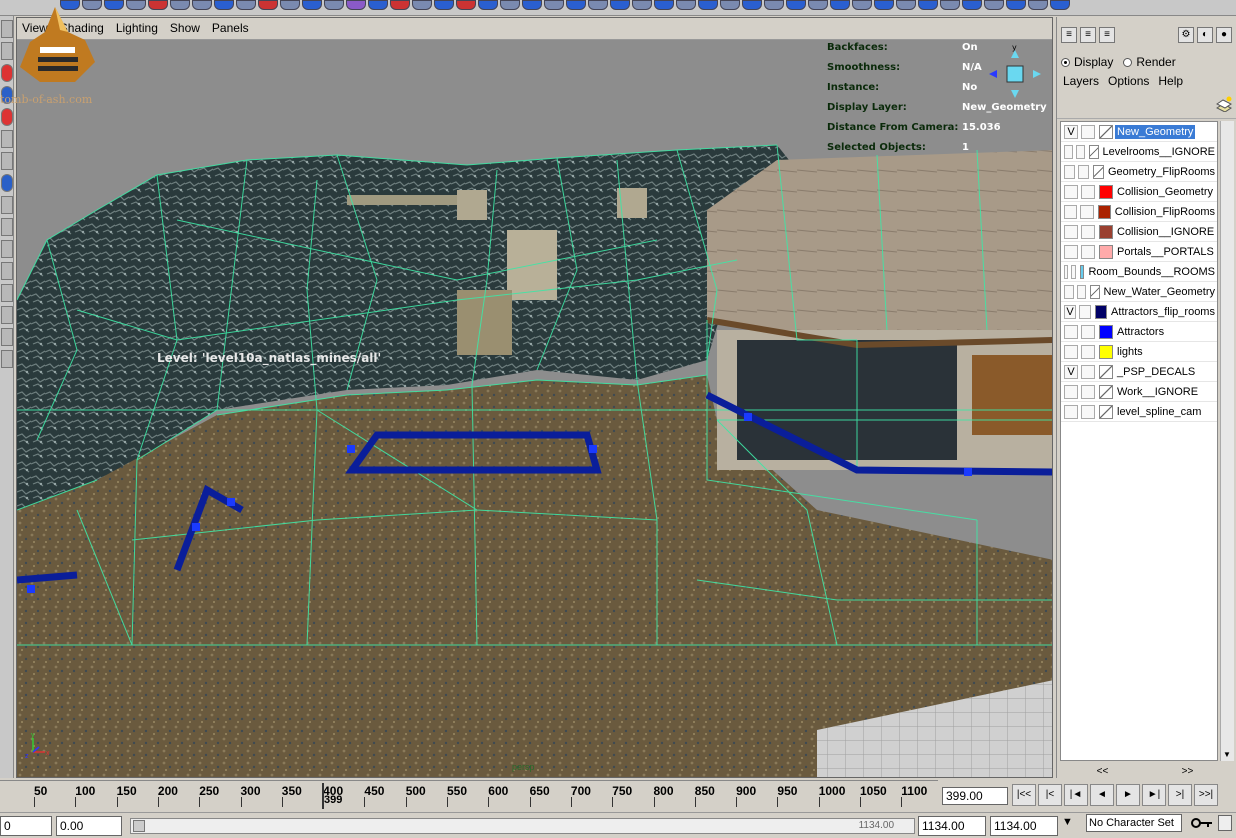 This screenshot has height=838, width=1236. Describe the element at coordinates (1227, 441) in the screenshot. I see `layer-list-scrollbar: ▼` at that location.